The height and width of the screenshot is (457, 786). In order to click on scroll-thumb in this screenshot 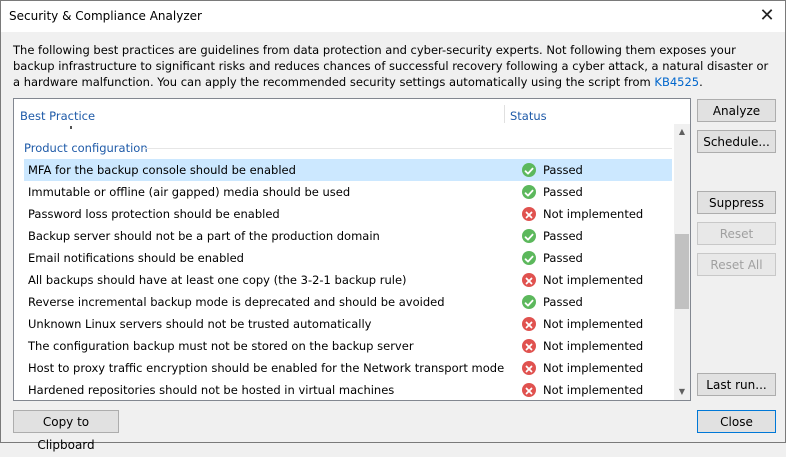, I will do `click(682, 271)`.